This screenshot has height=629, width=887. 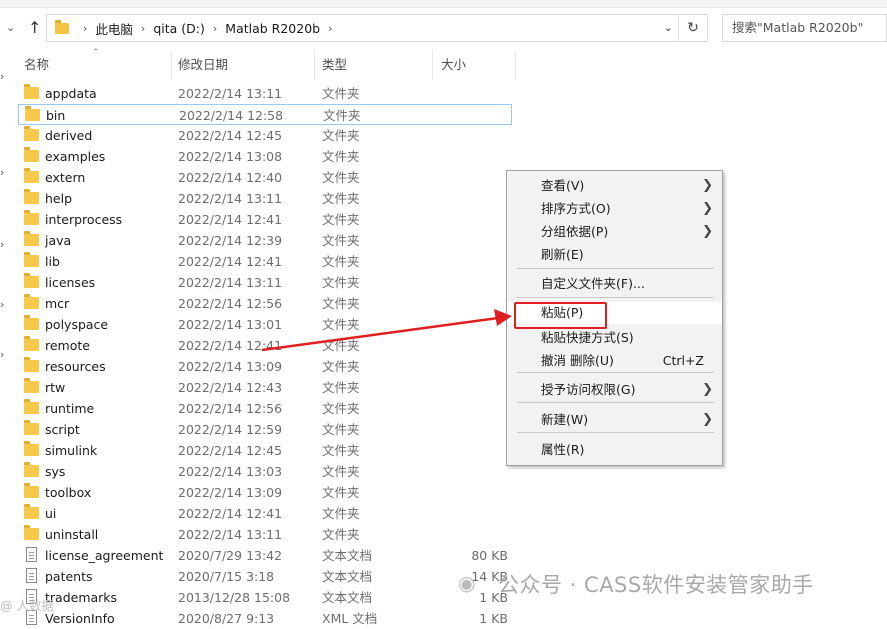 What do you see at coordinates (27, 605) in the screenshot?
I see `corner-watermark: @ 人数据` at bounding box center [27, 605].